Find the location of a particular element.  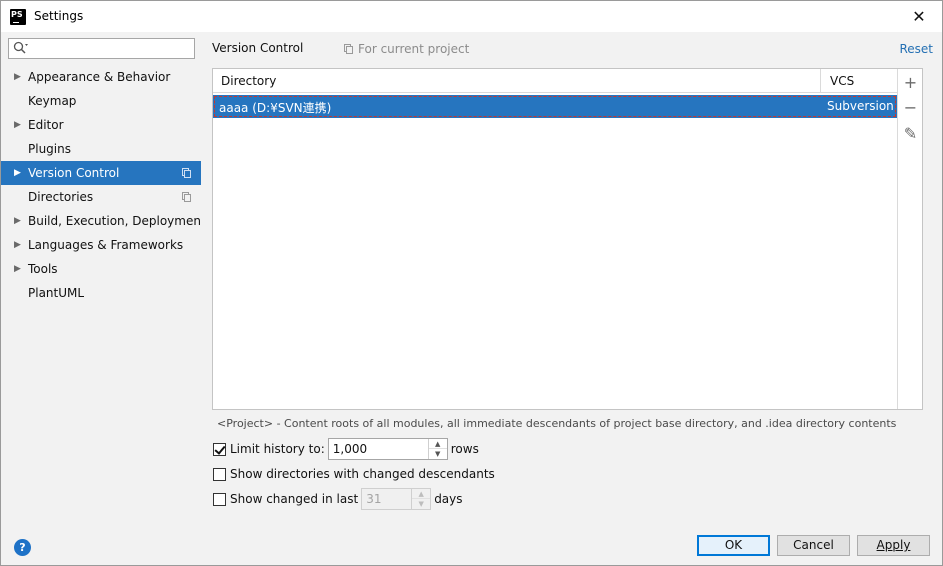

window-title: Settings is located at coordinates (59, 16).